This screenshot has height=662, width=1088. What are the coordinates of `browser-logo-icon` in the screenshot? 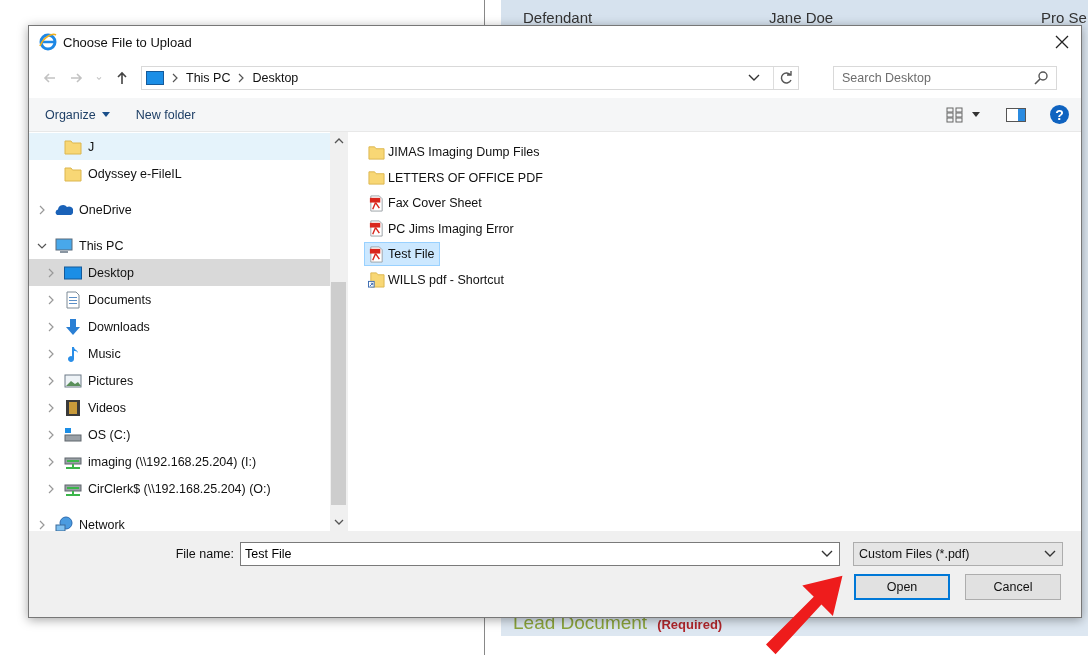 It's located at (48, 42).